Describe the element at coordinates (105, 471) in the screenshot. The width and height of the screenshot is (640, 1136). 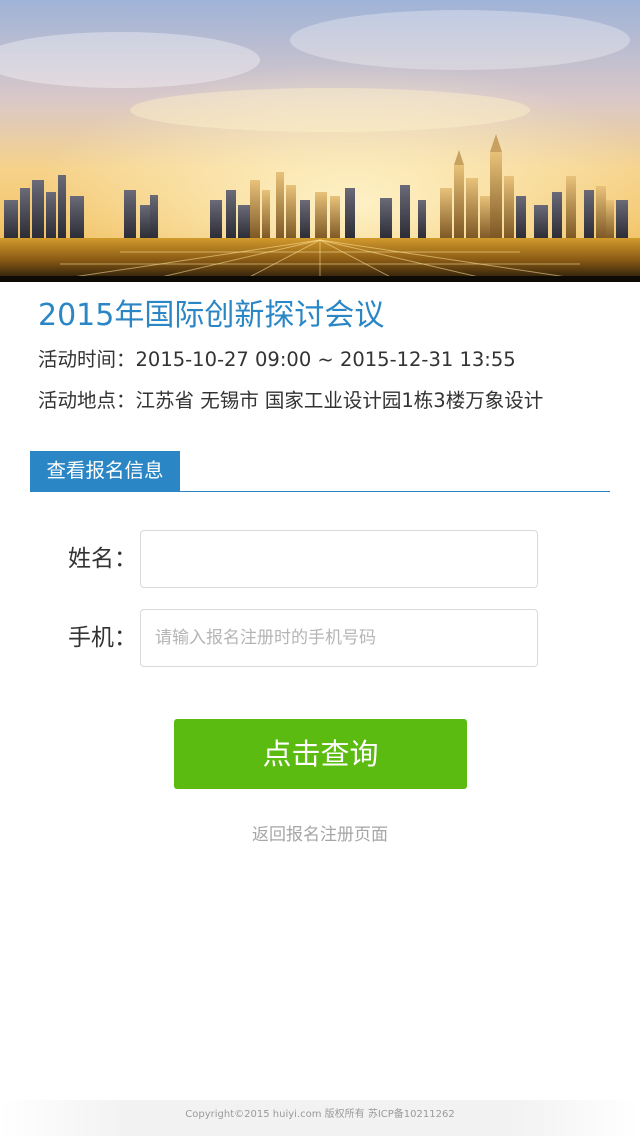
I see `section-tab-view-registration: 查看报名信息` at that location.